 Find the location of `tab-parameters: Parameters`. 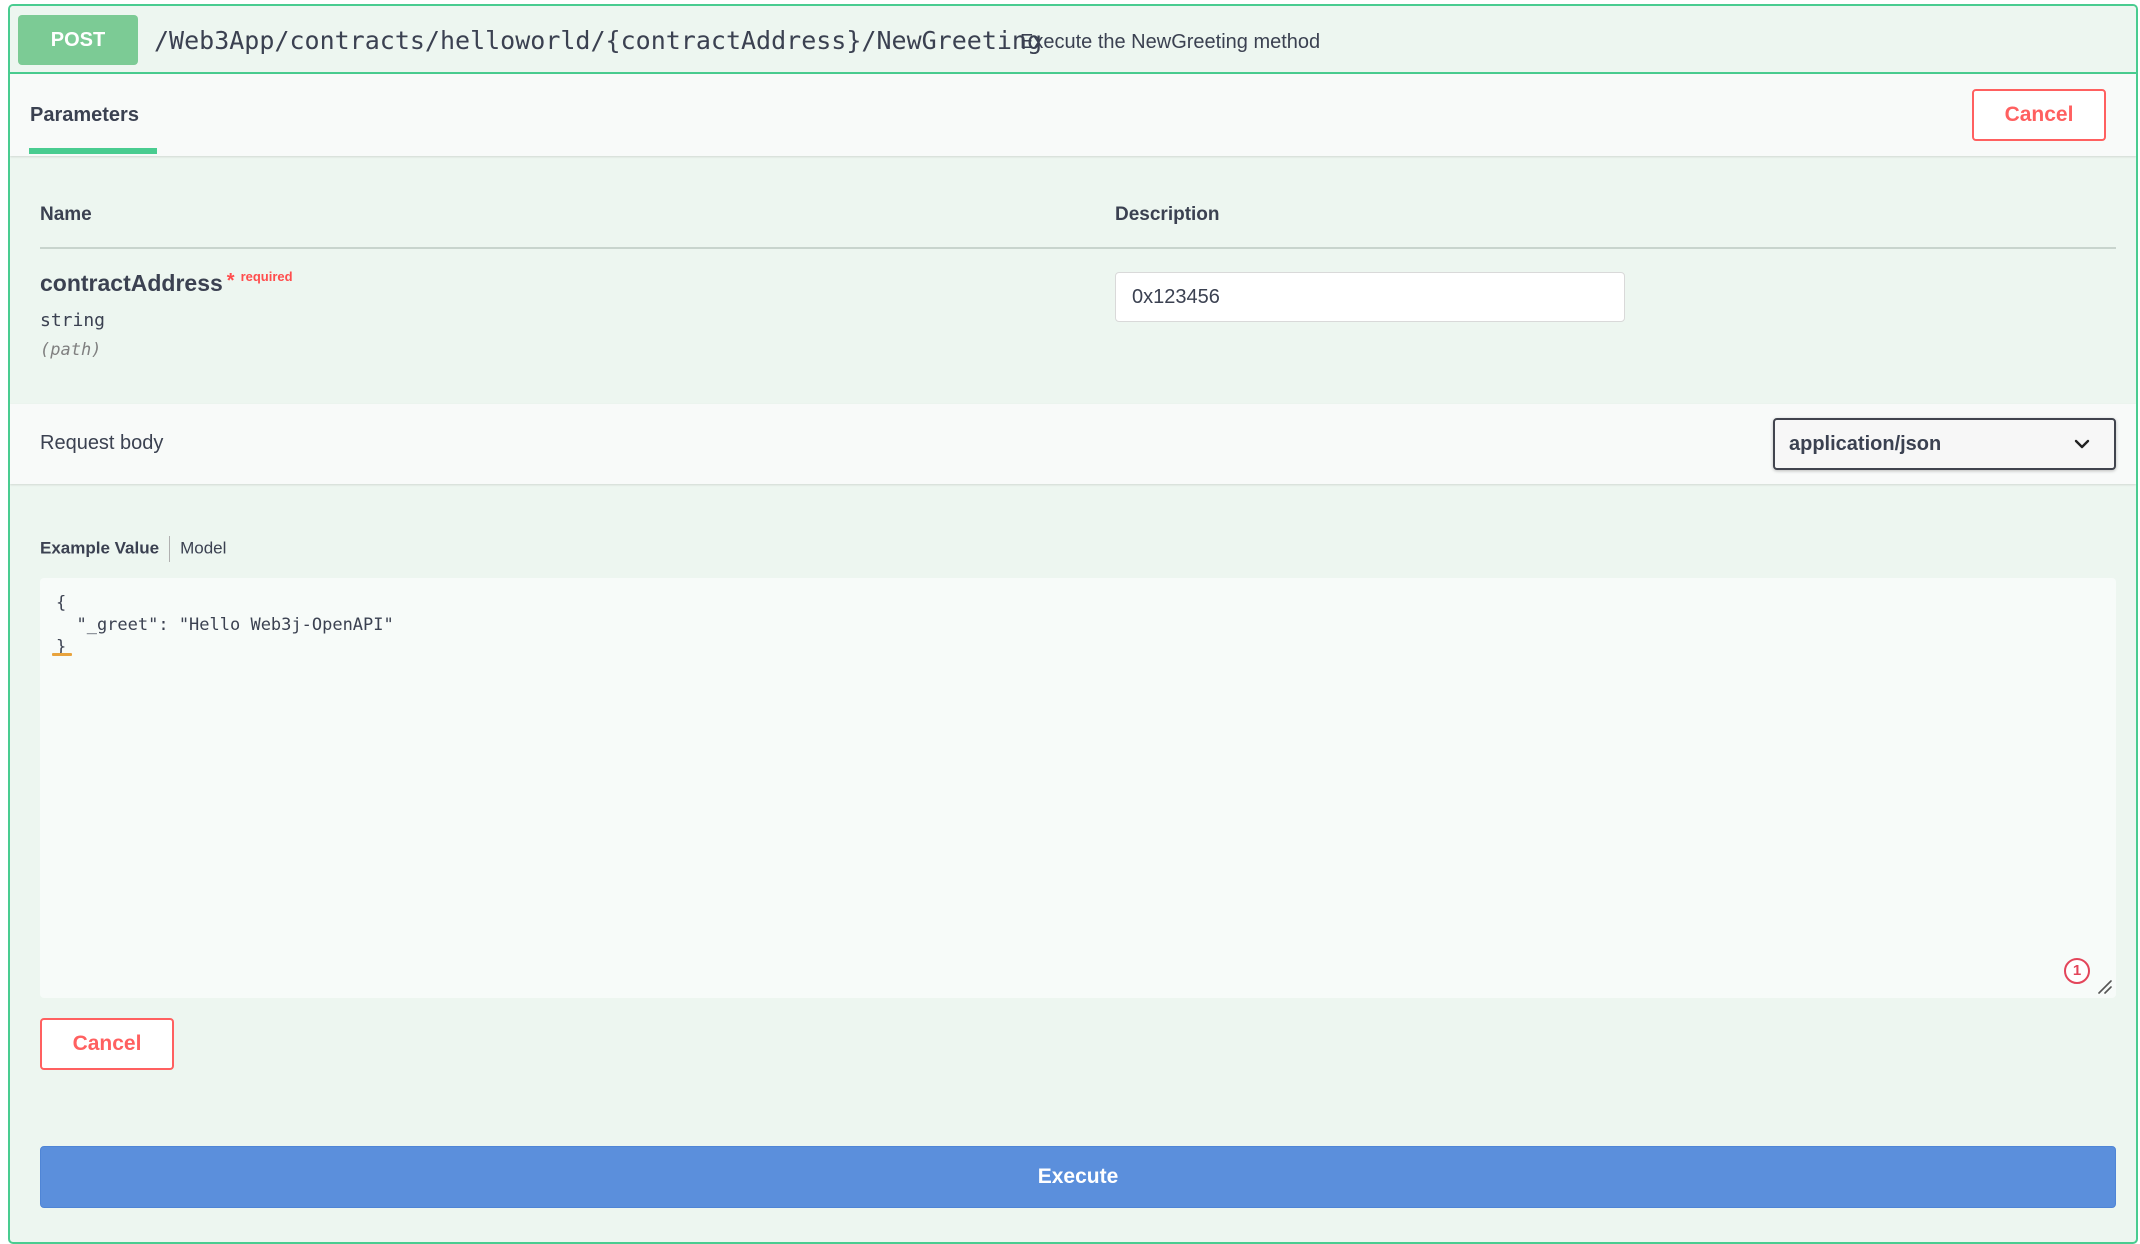

tab-parameters: Parameters is located at coordinates (84, 115).